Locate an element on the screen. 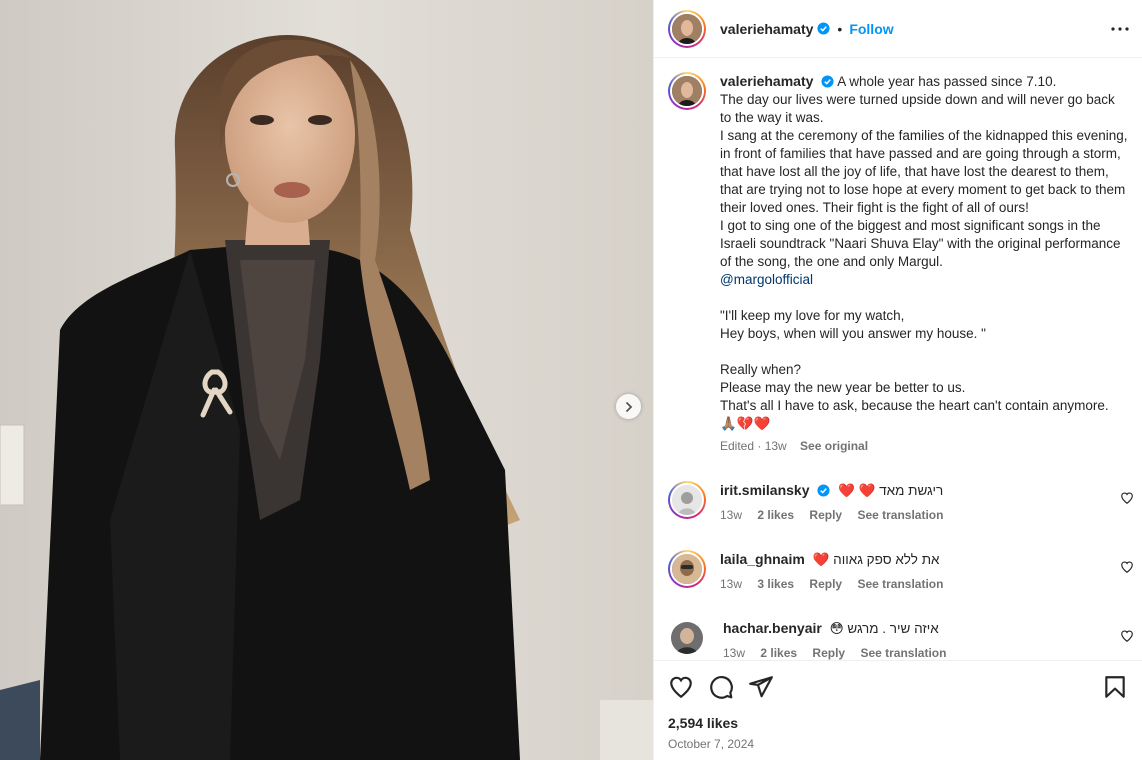  closing-line: Really when? is located at coordinates (761, 369).